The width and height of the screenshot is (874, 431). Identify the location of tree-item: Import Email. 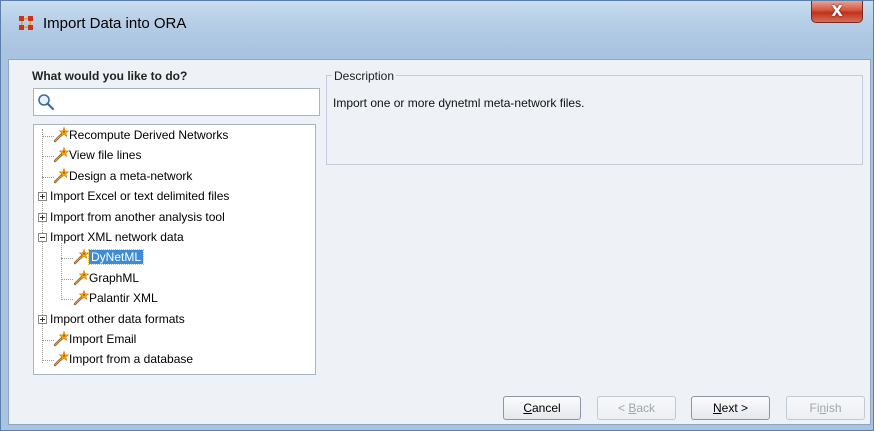
(174, 339).